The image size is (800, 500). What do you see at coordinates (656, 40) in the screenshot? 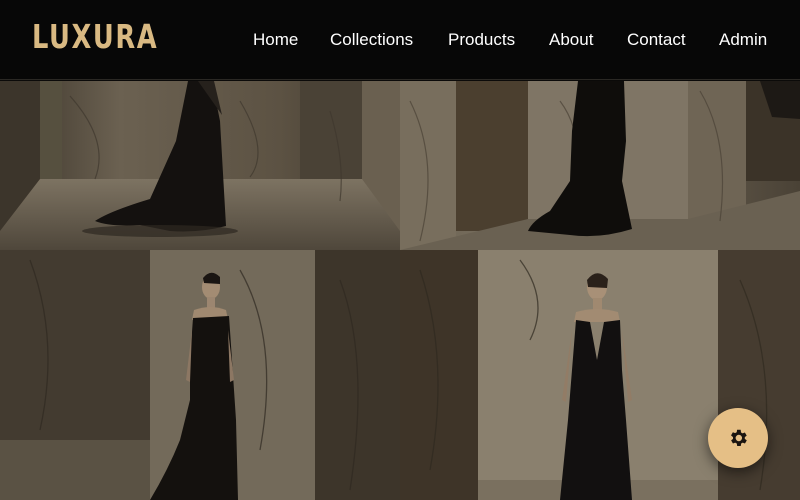
I see `nav-contact: Contact` at bounding box center [656, 40].